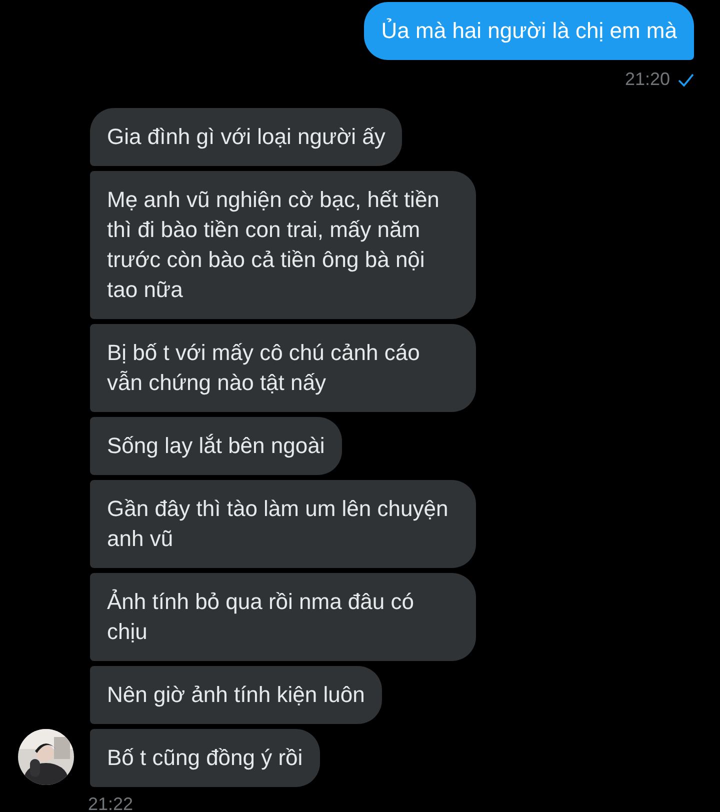 The image size is (720, 812). I want to click on message-bubble: Sống lay lắt bên ngoài, so click(216, 446).